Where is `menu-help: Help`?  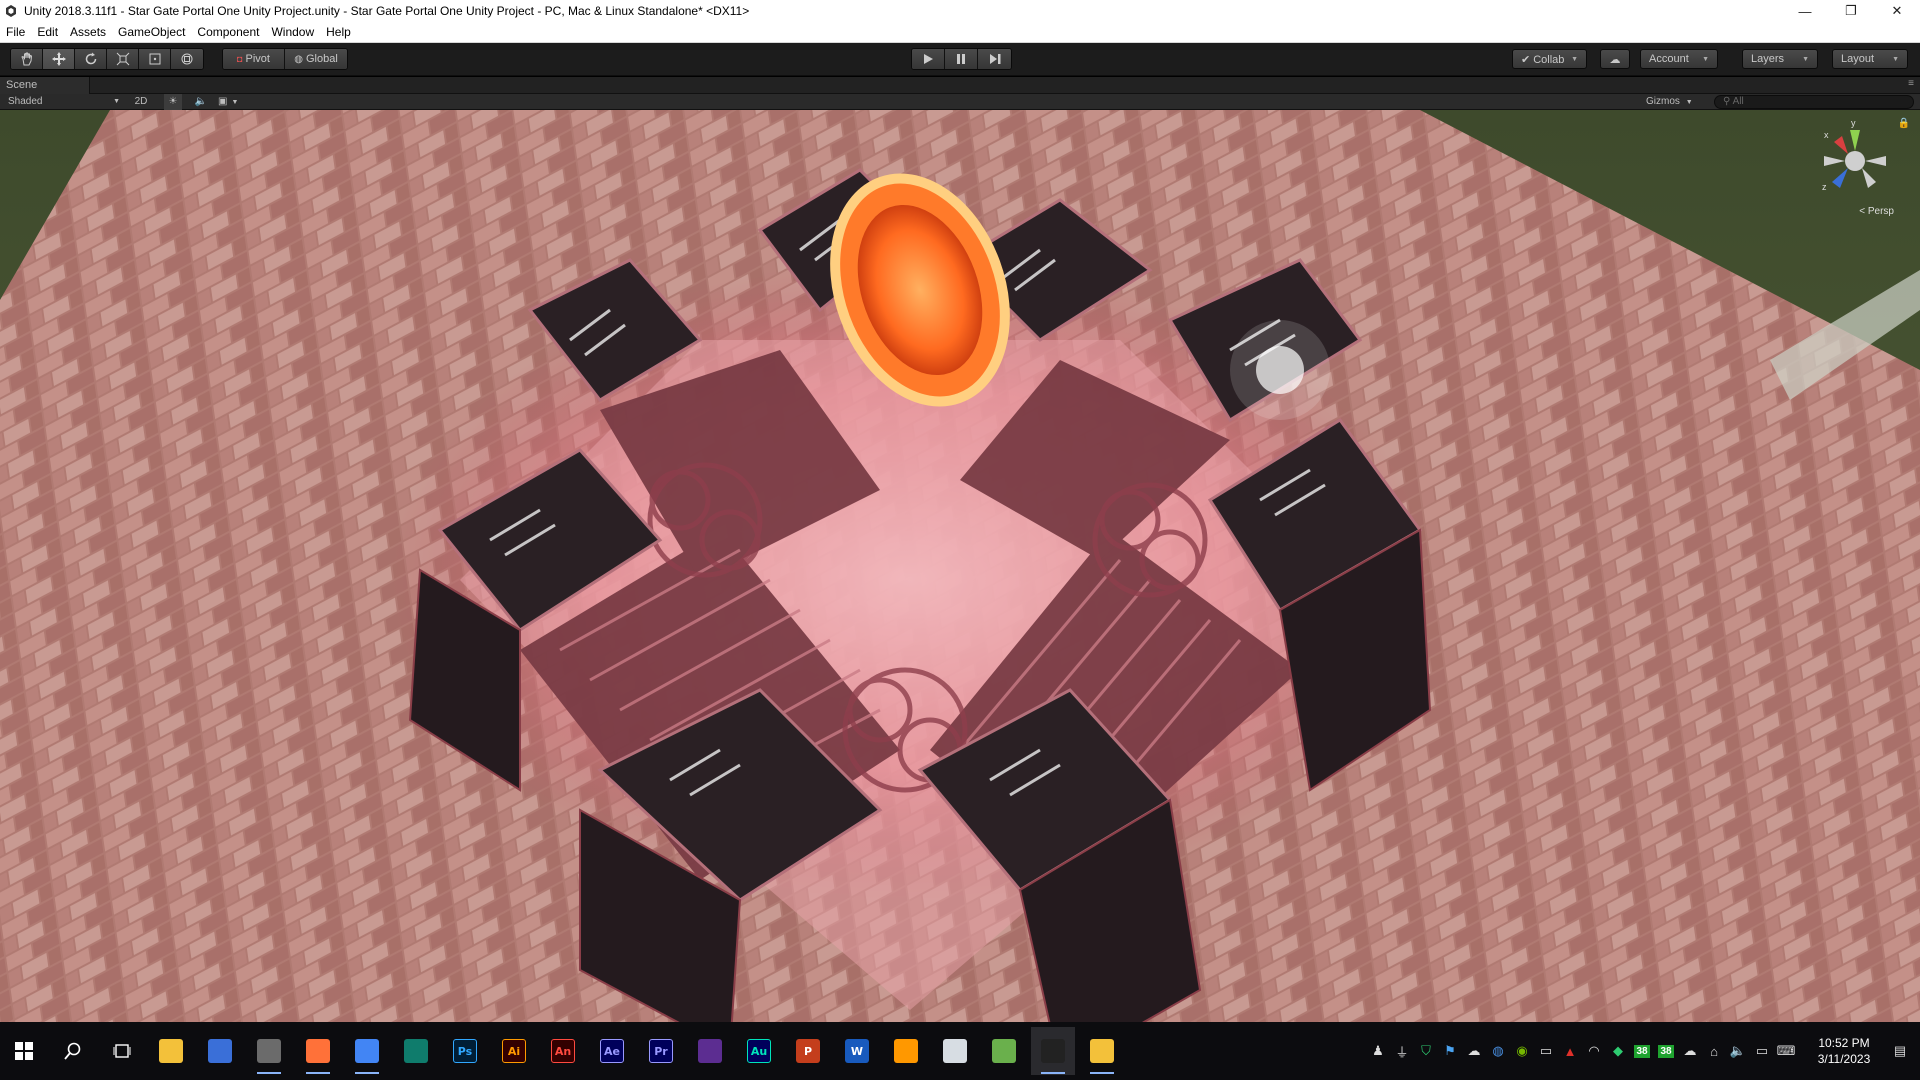
menu-help: Help is located at coordinates (338, 32).